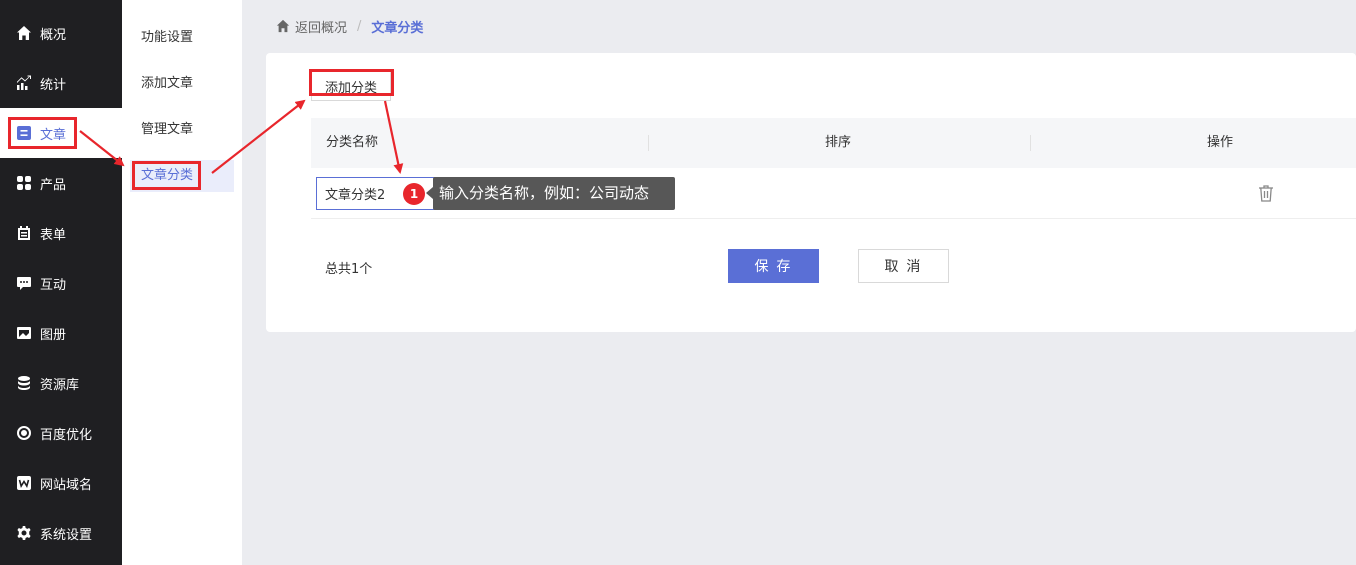 Image resolution: width=1356 pixels, height=565 pixels. I want to click on nav-item-domain: 网站域名, so click(61, 483).